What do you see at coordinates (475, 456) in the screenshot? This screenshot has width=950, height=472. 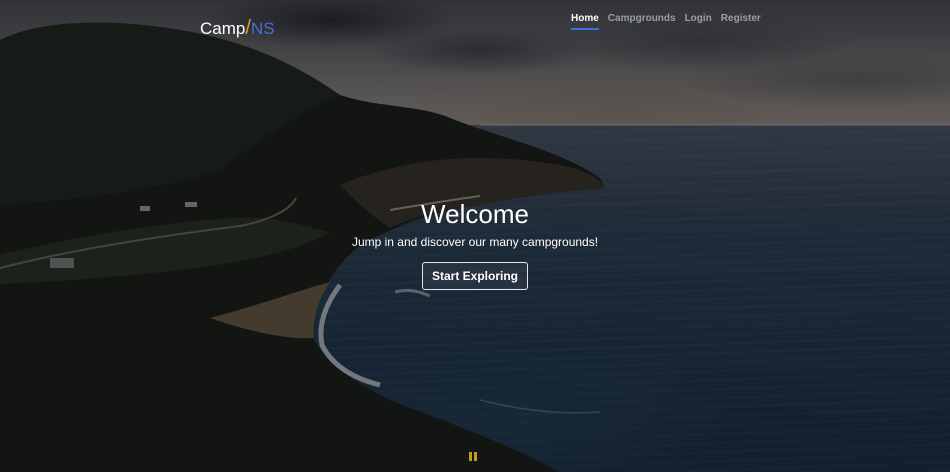 I see `pause-bar-right` at bounding box center [475, 456].